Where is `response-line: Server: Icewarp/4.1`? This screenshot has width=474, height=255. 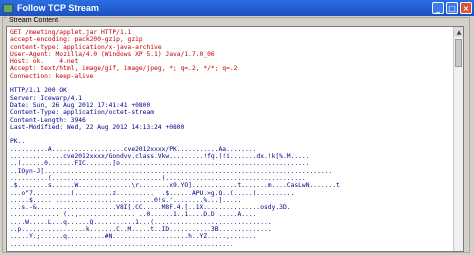 response-line: Server: Icewarp/4.1 is located at coordinates (46, 98).